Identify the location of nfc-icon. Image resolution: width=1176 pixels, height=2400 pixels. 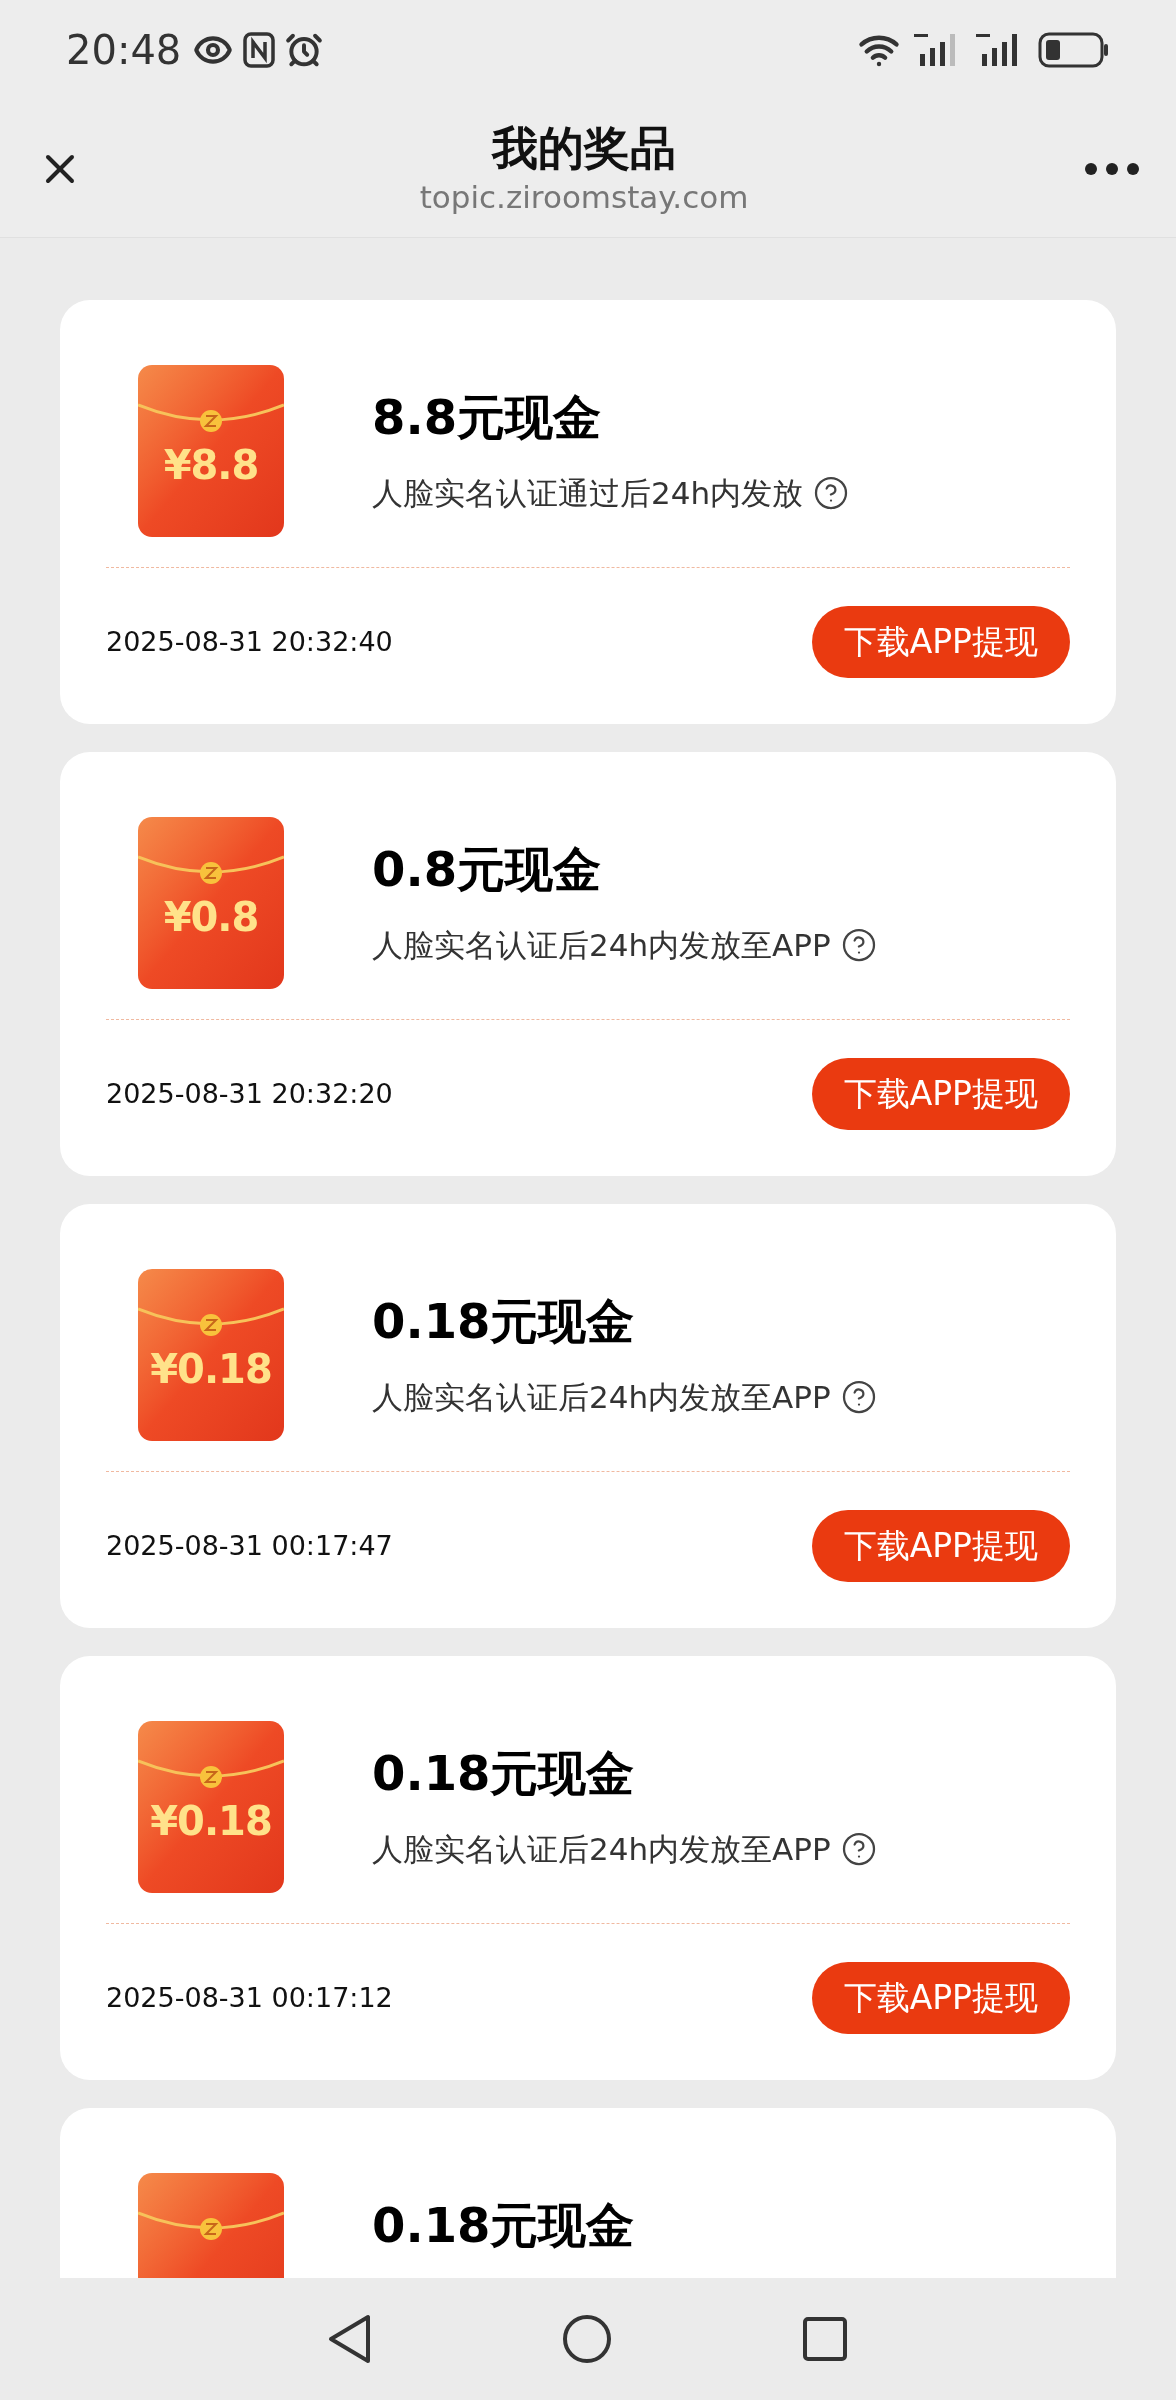
(259, 50).